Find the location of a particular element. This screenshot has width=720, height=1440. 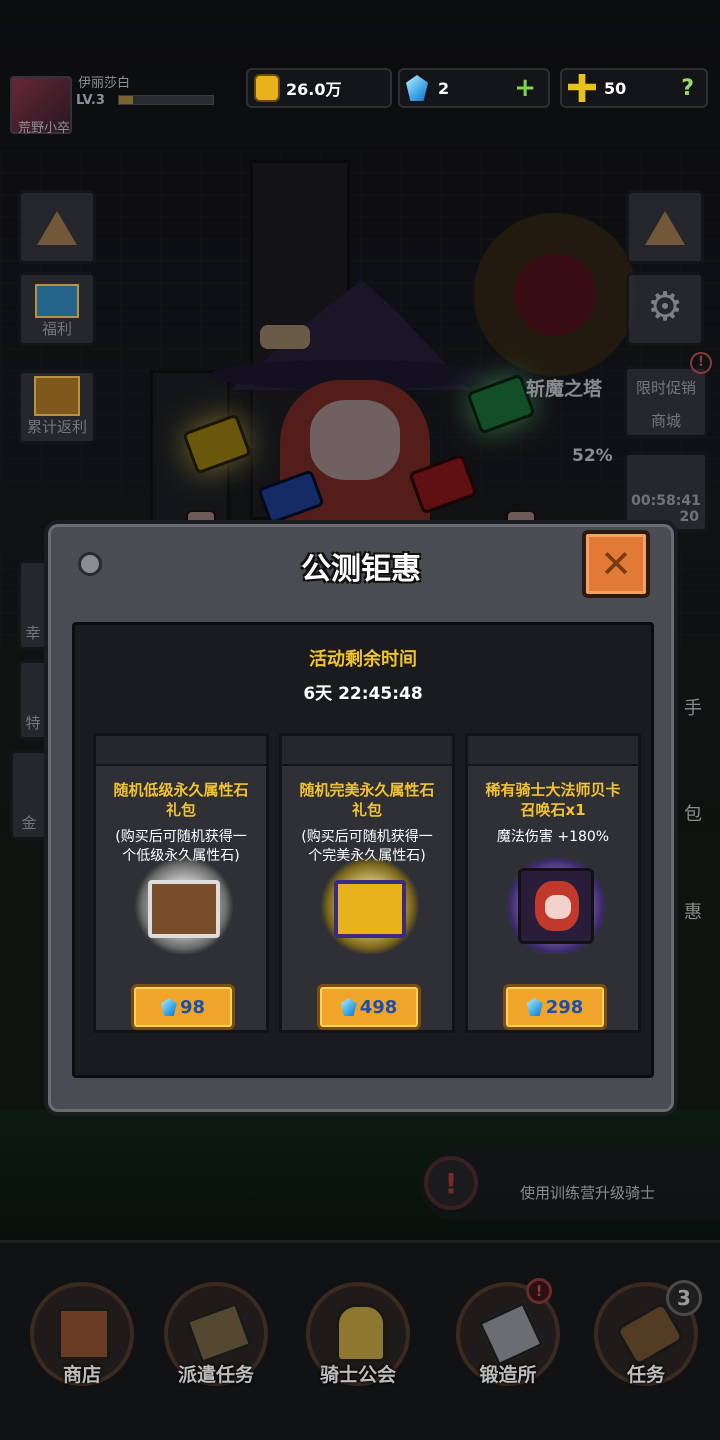

close-icon: ✕ is located at coordinates (616, 564).